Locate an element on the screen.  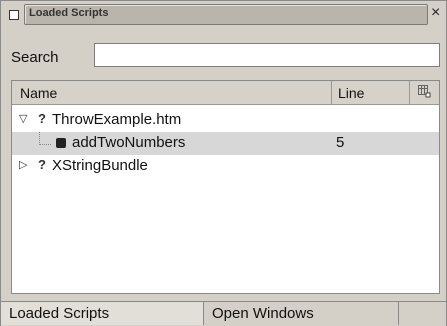
tab-bar: Loaded Scripts Open Windows is located at coordinates (223, 313).